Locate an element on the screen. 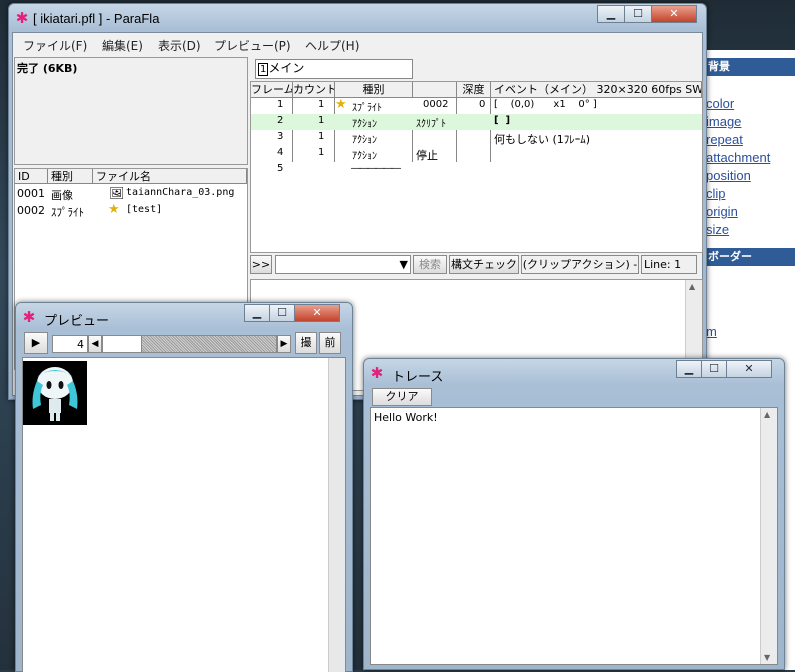  background-link: image is located at coordinates (723, 121).